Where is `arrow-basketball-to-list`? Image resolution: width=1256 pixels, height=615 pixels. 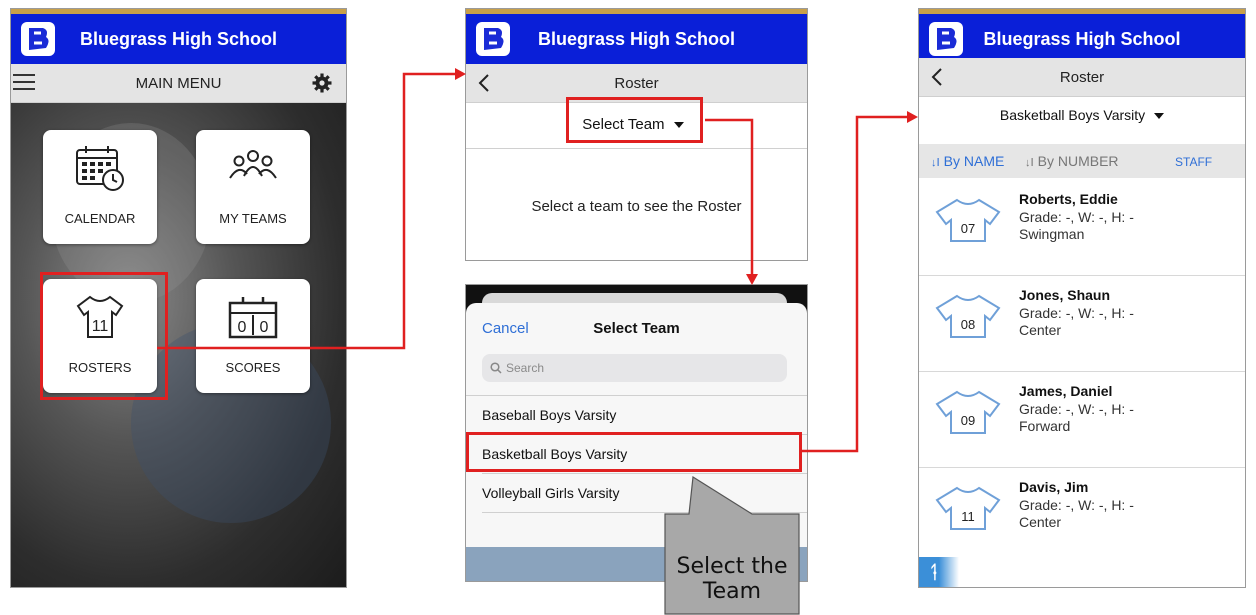 arrow-basketball-to-list is located at coordinates (856, 284).